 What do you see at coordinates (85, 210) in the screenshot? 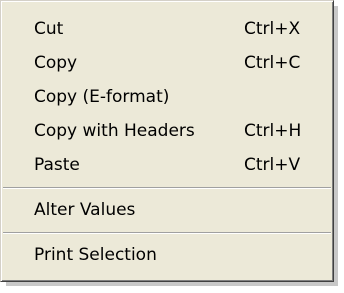
I see `menu-item-label: Alter Values` at bounding box center [85, 210].